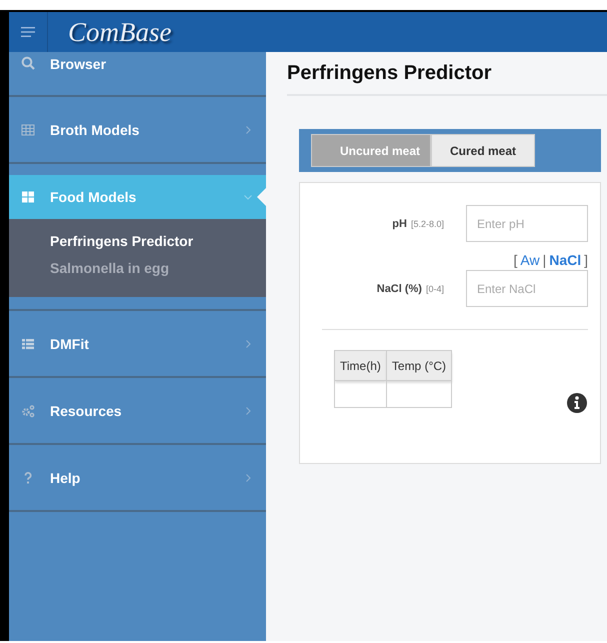 The height and width of the screenshot is (643, 607). Describe the element at coordinates (418, 224) in the screenshot. I see `field-label: pH [5.2-8.0]` at that location.